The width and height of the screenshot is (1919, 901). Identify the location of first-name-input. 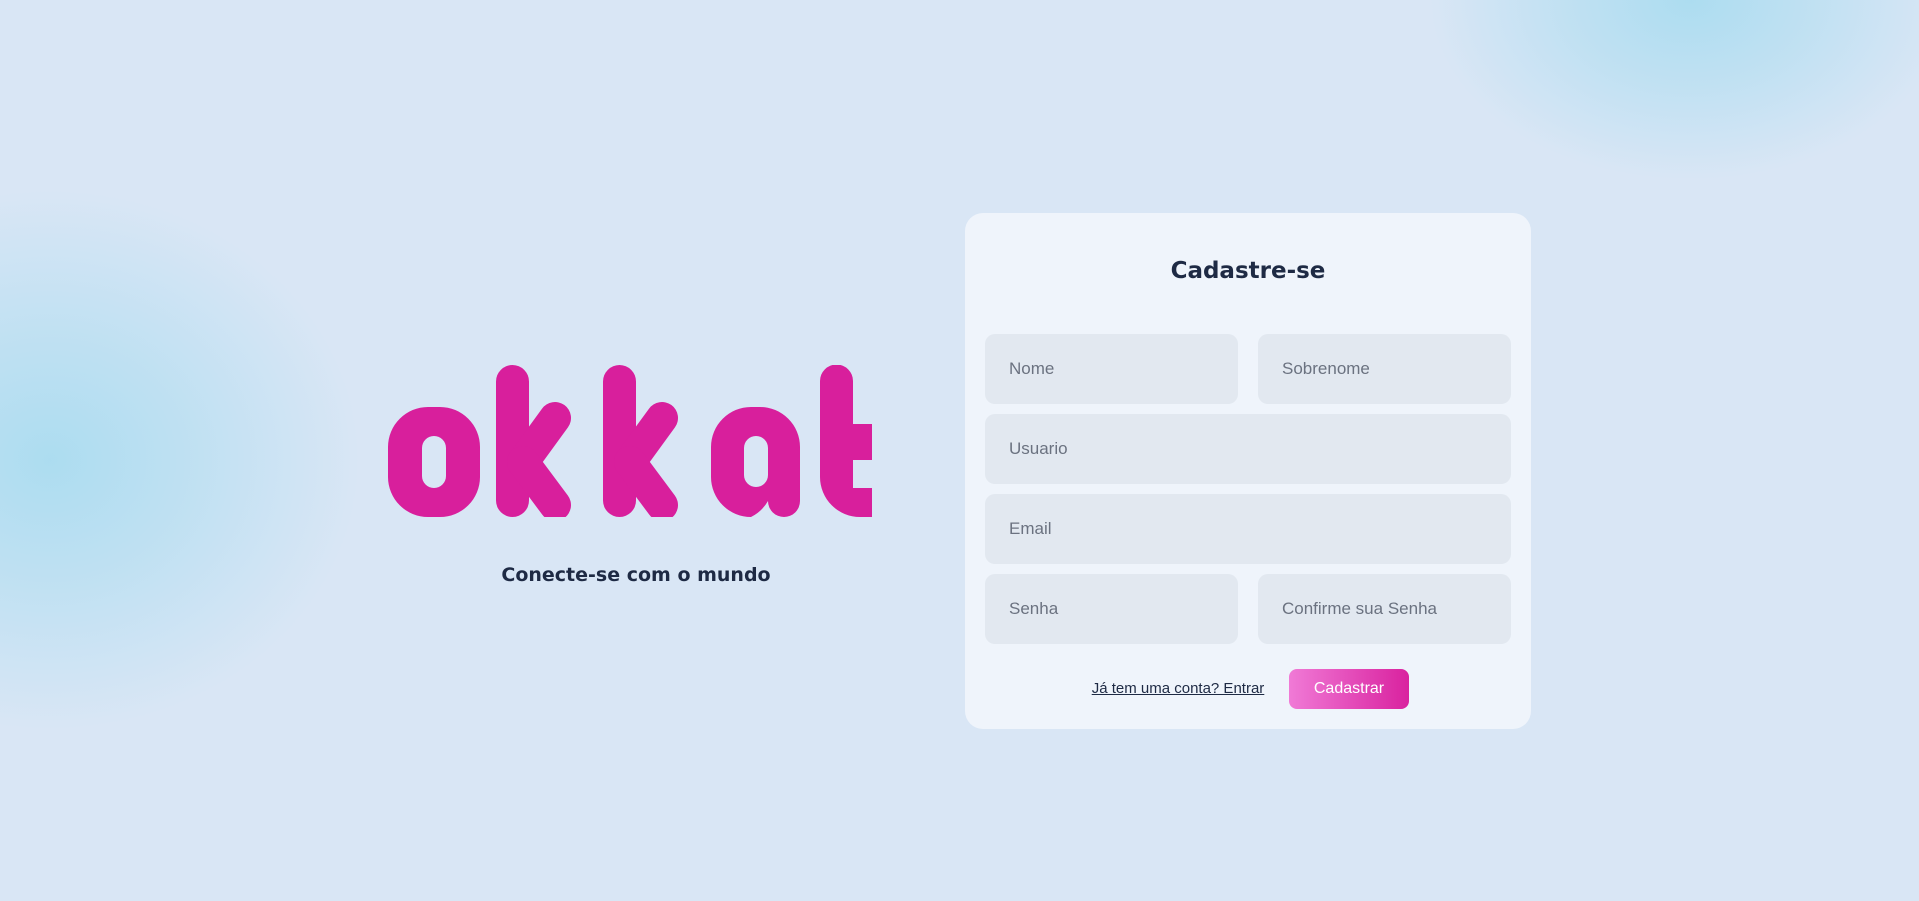
(1111, 369).